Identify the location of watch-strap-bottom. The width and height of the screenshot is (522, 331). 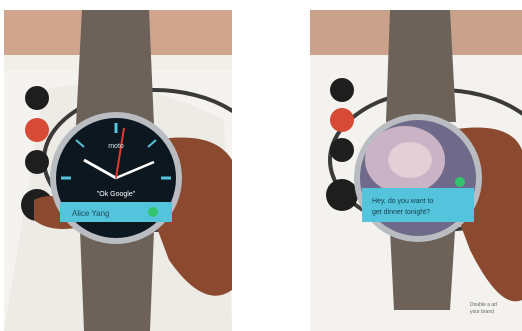
(117, 280).